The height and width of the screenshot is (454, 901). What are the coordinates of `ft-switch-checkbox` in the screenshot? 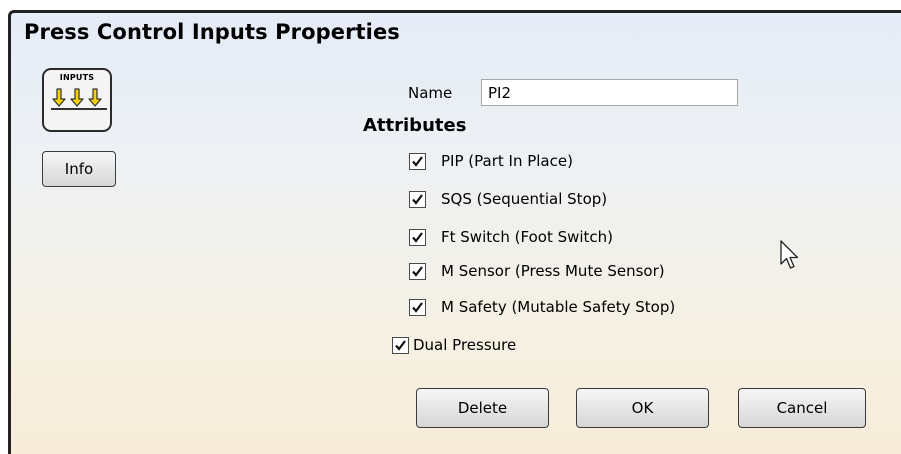 It's located at (417, 237).